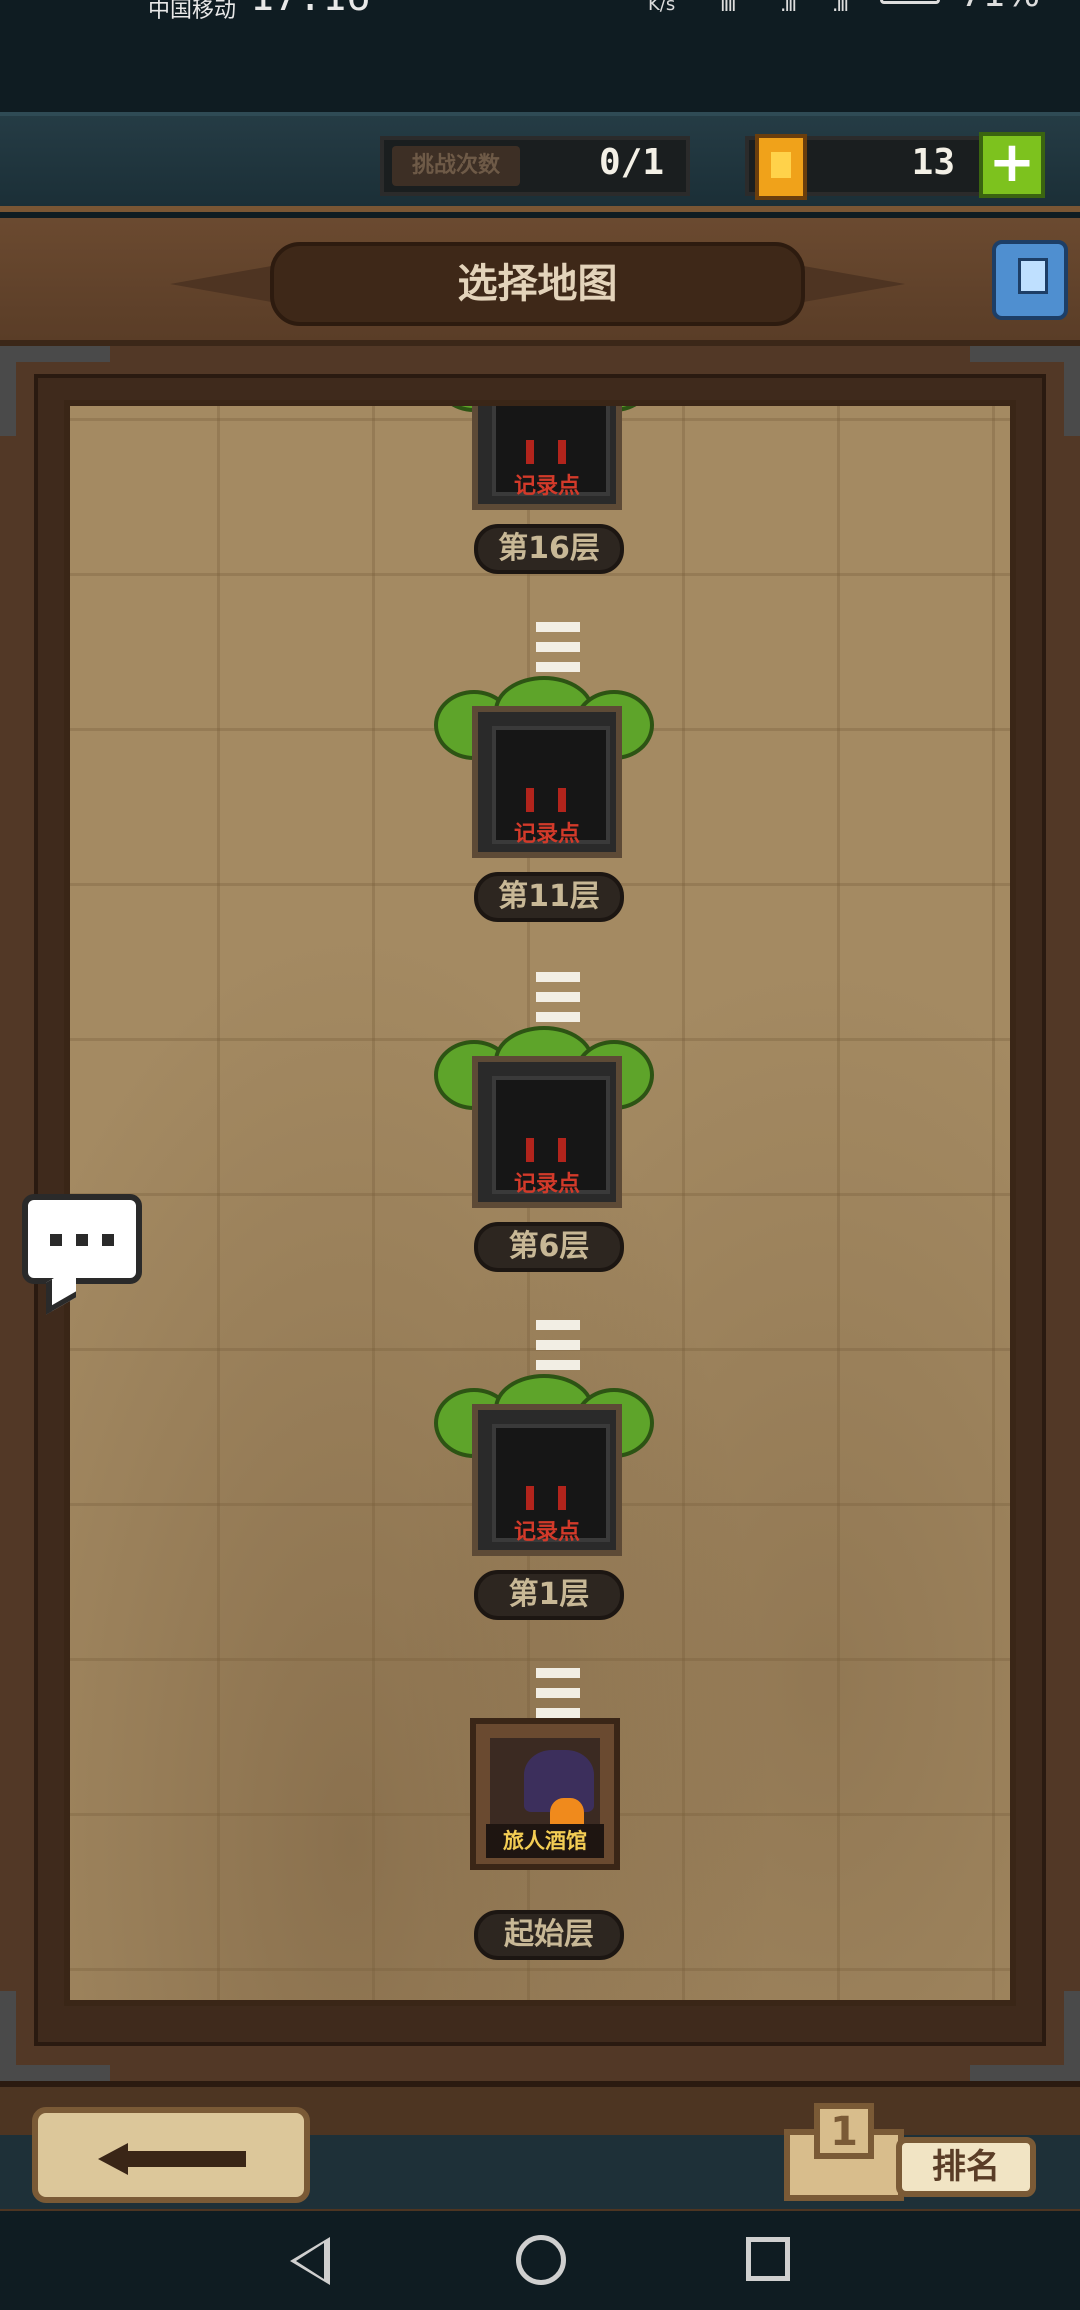 The width and height of the screenshot is (1080, 2310). Describe the element at coordinates (113, 2159) in the screenshot. I see `back-arrow-icon` at that location.